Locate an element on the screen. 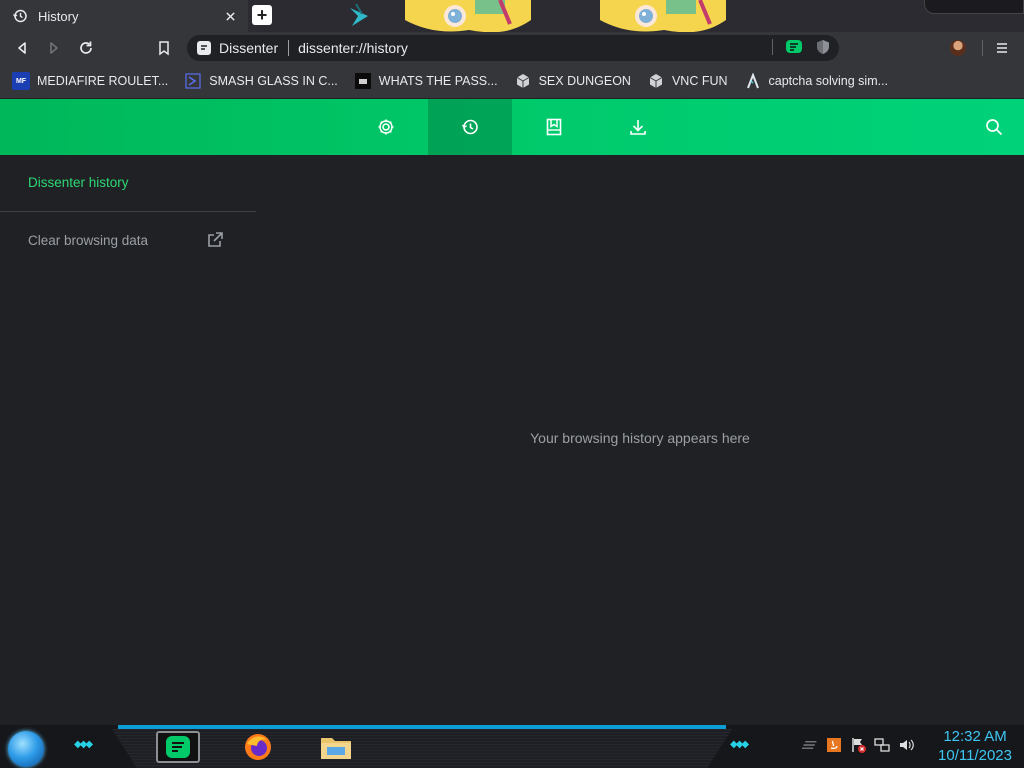 The image size is (1024, 768). taskbar: ◆◆◆ ◆◆◆ 12:32 AM 10/11/2023 is located at coordinates (512, 746).